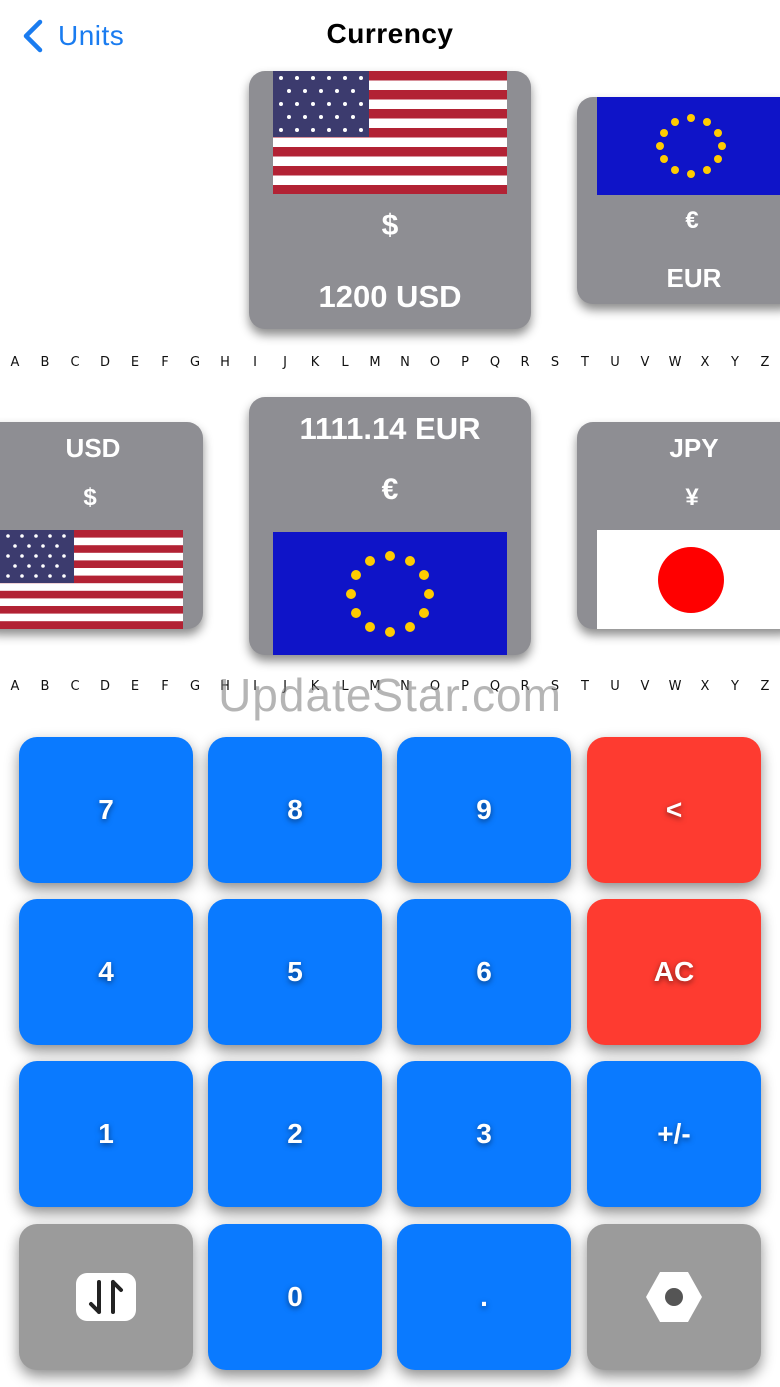 The image size is (780, 1387). Describe the element at coordinates (295, 810) in the screenshot. I see `key-8: 8` at that location.